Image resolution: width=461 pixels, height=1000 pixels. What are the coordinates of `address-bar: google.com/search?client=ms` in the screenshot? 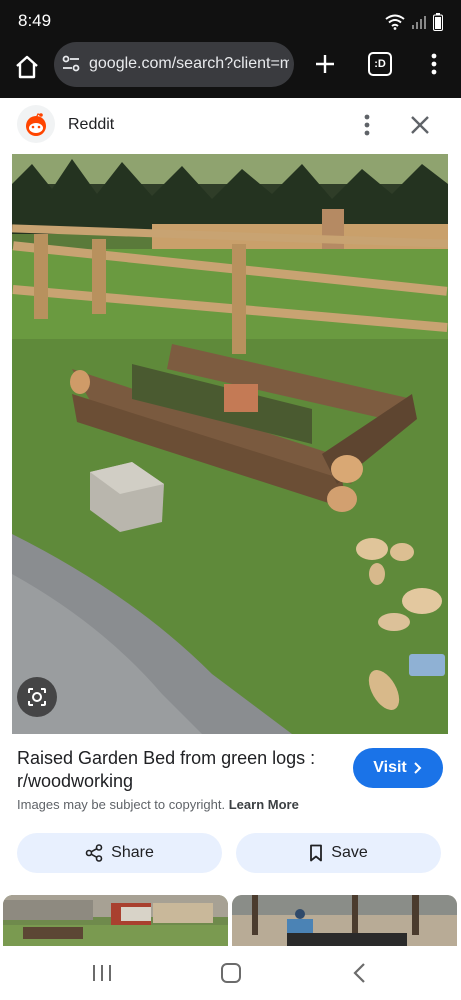 It's located at (174, 64).